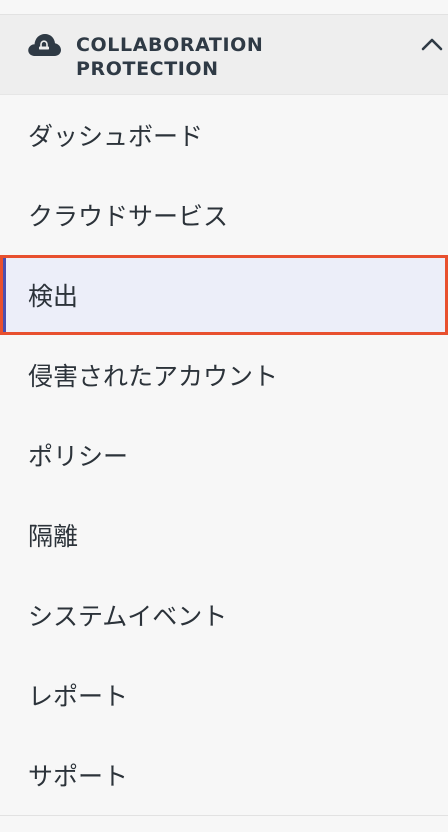 Image resolution: width=448 pixels, height=832 pixels. Describe the element at coordinates (128, 616) in the screenshot. I see `menu-item-label: システムイベント` at that location.